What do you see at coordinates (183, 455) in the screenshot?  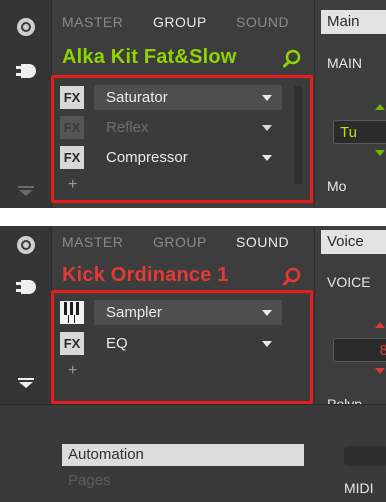 I see `tab-automation: Automation` at bounding box center [183, 455].